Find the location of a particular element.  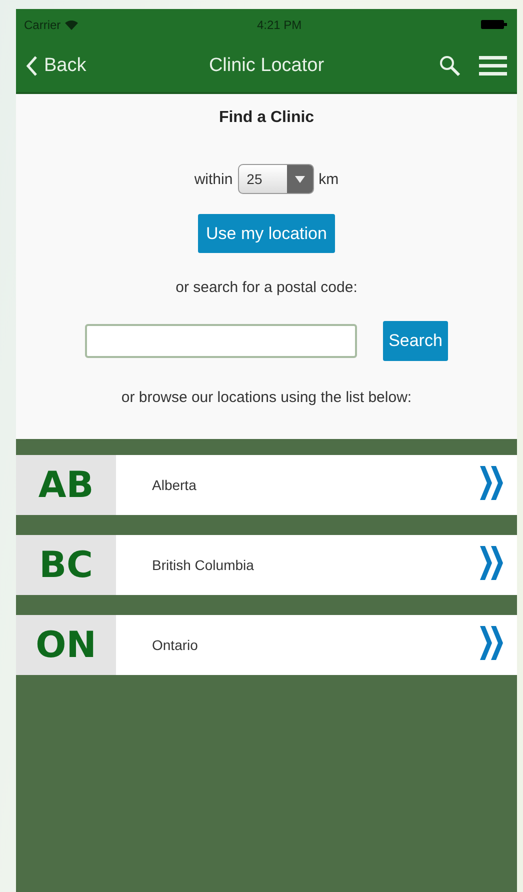

screen-title: Clinic Locator is located at coordinates (267, 66).